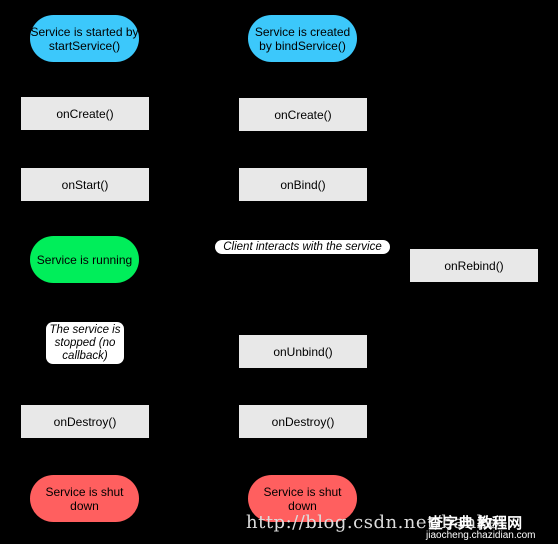 This screenshot has height=544, width=558. I want to click on left-shutdown-node: Service is shut down, so click(84, 498).